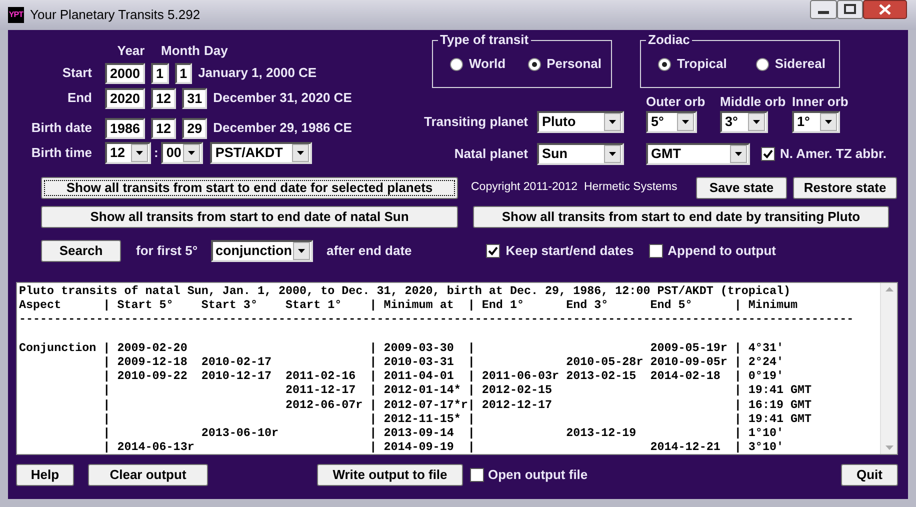 This screenshot has width=916, height=507. What do you see at coordinates (702, 64) in the screenshot?
I see `radio-label: Tropical` at bounding box center [702, 64].